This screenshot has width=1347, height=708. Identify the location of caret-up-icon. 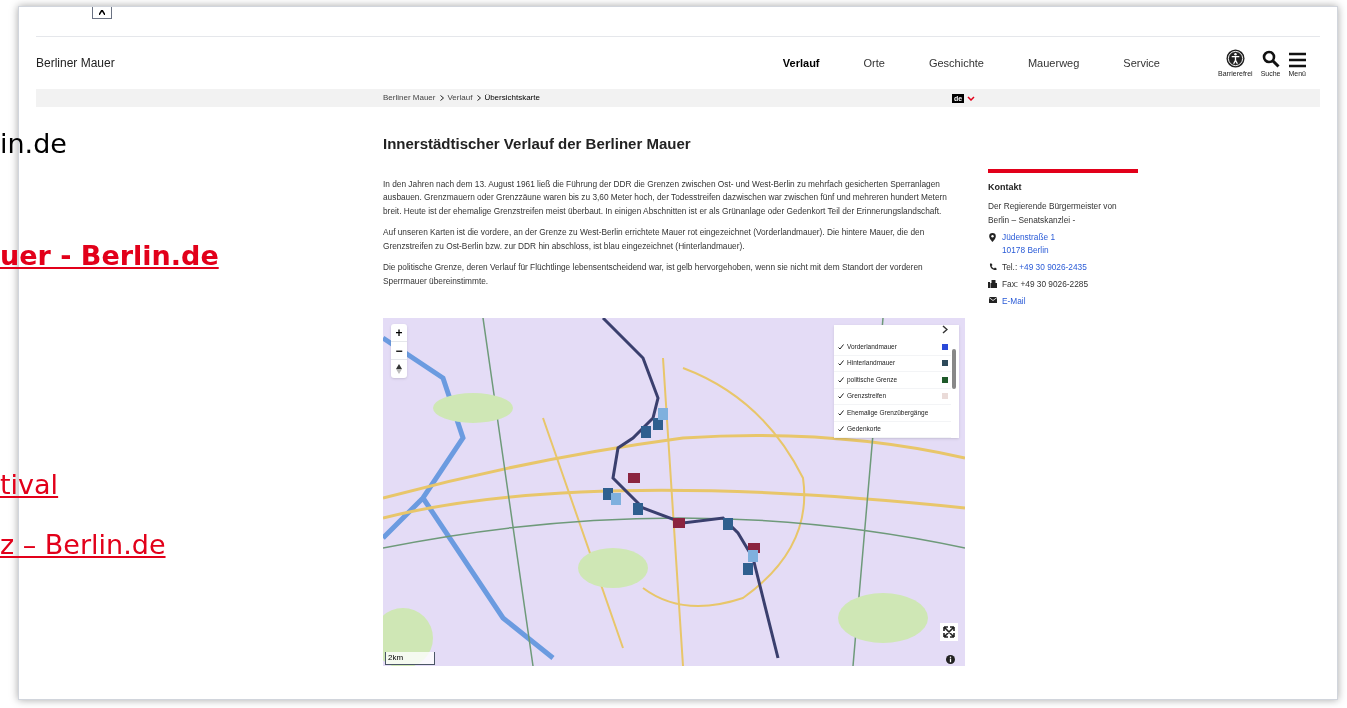
(102, 12).